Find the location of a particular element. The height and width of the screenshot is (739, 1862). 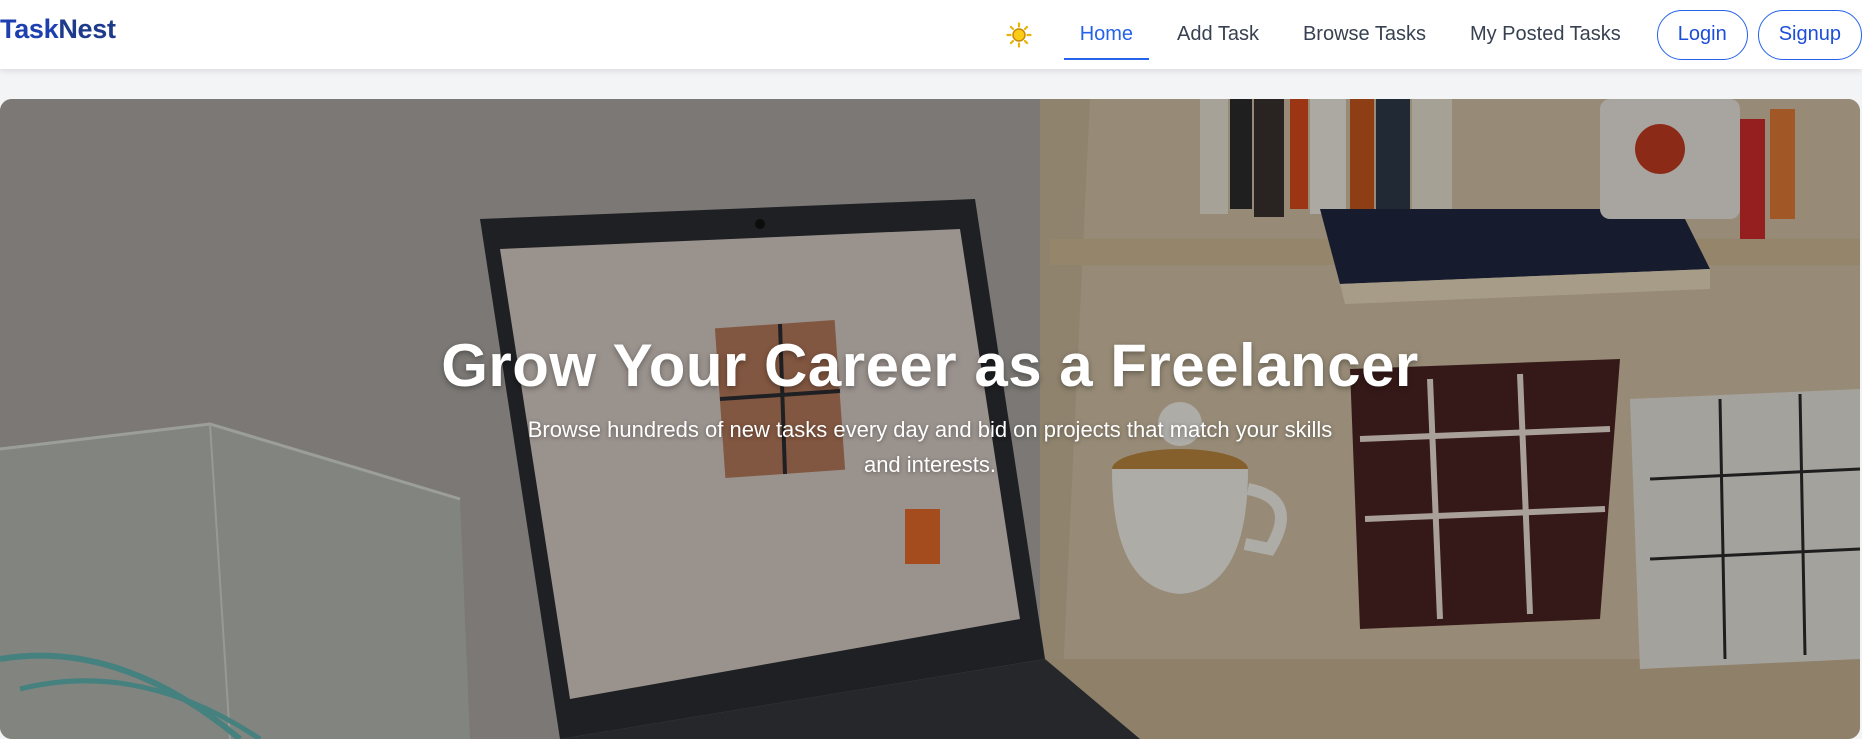

nav-link-my-posted-tasks: My Posted Tasks is located at coordinates (1545, 35).